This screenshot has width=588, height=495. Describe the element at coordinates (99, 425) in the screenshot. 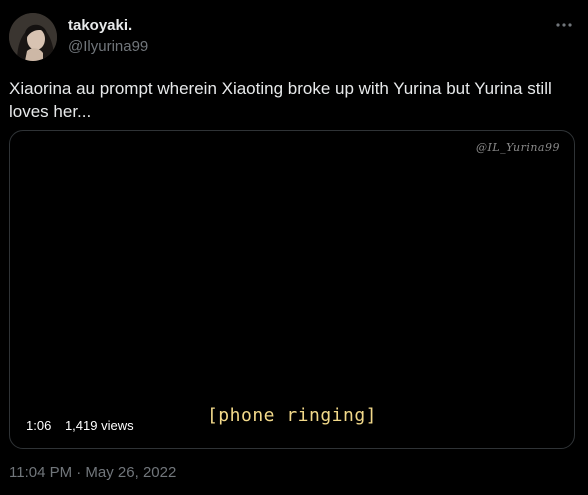

I see `video-views: 1,419 views` at that location.